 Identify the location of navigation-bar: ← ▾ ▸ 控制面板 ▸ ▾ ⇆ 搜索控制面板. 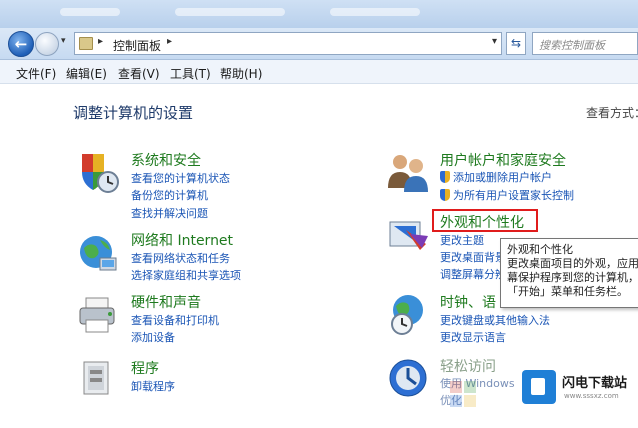
(319, 44).